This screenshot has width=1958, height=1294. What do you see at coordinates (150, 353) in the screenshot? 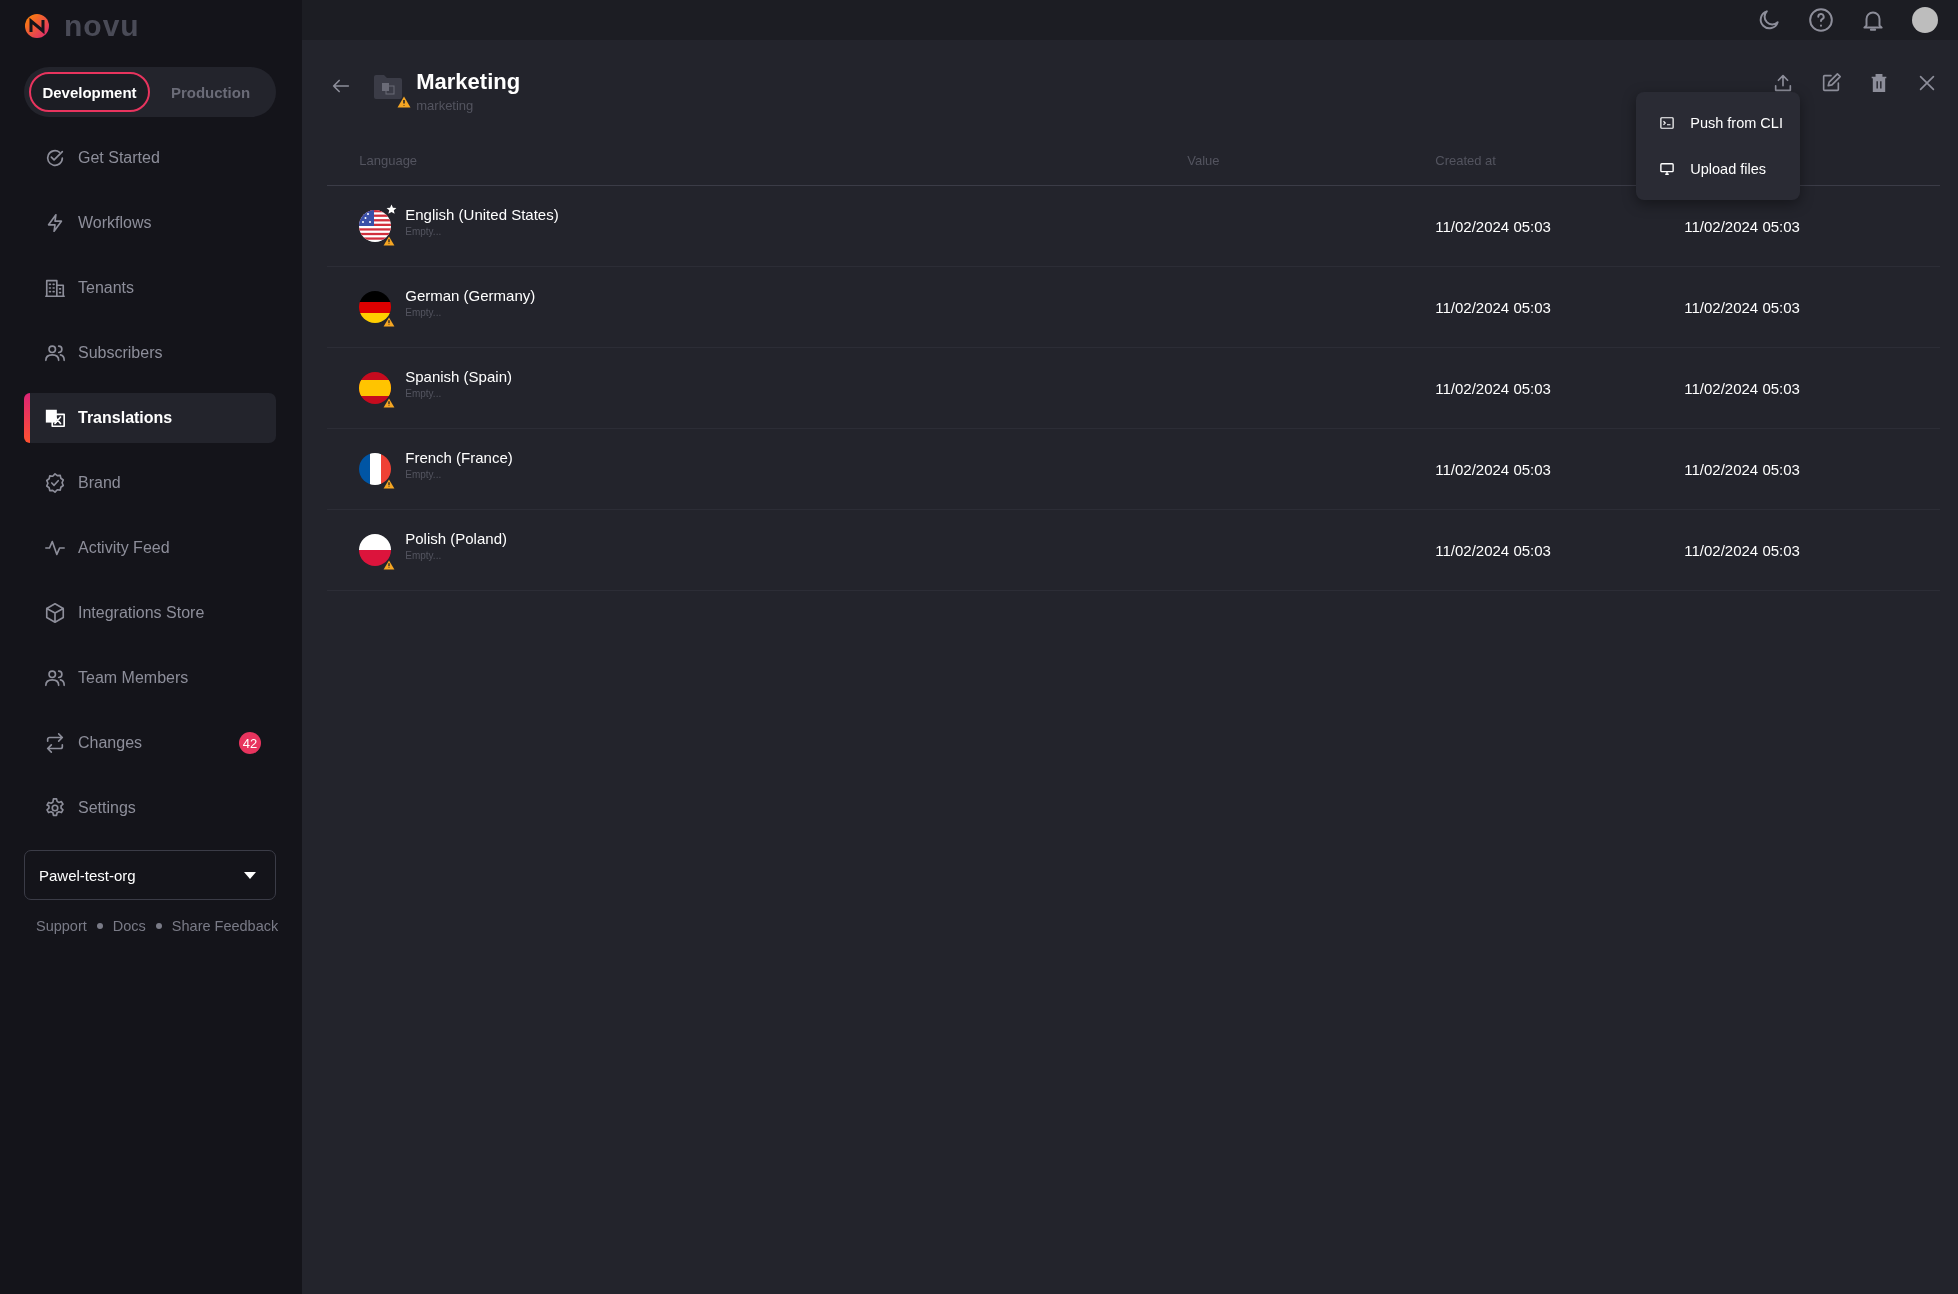
I see `sidebar-item: Subscribers` at bounding box center [150, 353].